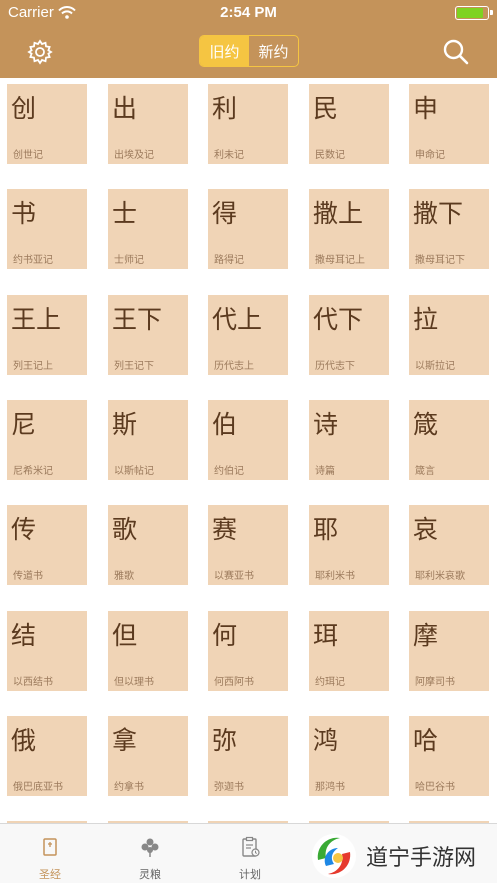 The height and width of the screenshot is (883, 497). Describe the element at coordinates (134, 682) in the screenshot. I see `book-full-name: 但以理书` at that location.